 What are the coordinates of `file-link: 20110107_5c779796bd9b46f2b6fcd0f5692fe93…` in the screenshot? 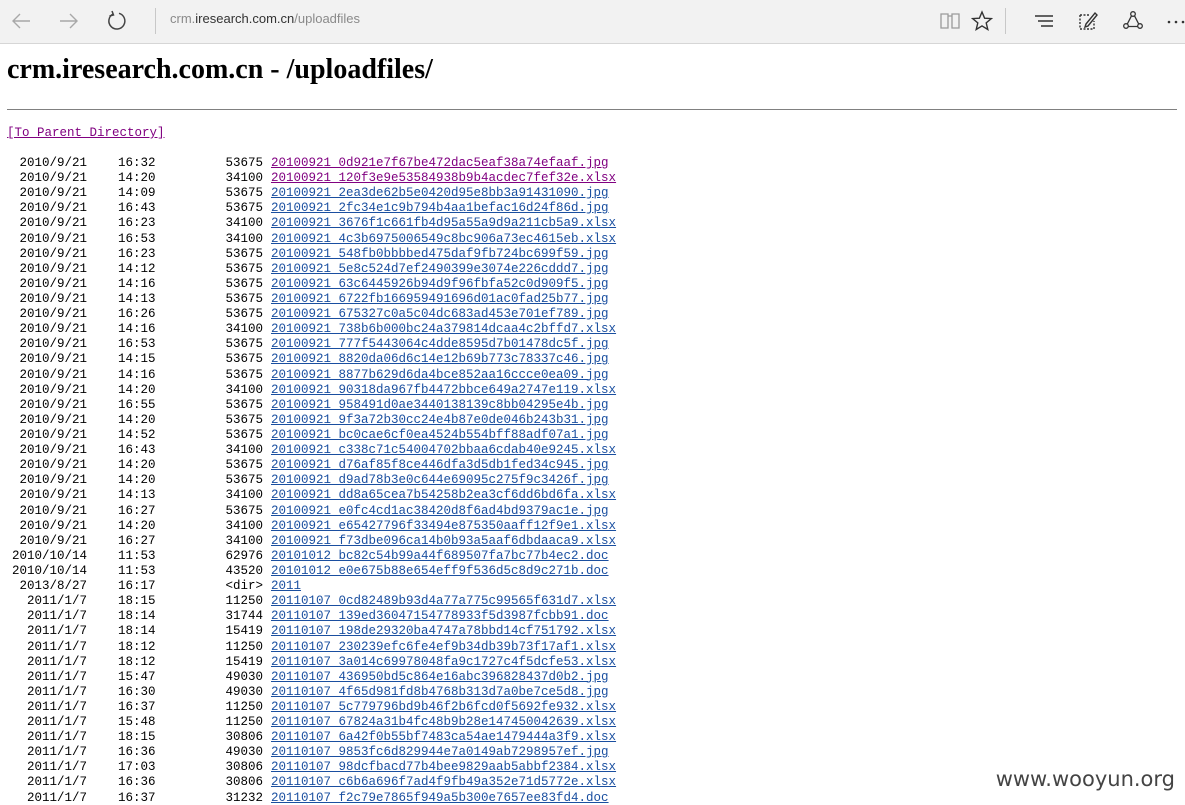 It's located at (443, 707).